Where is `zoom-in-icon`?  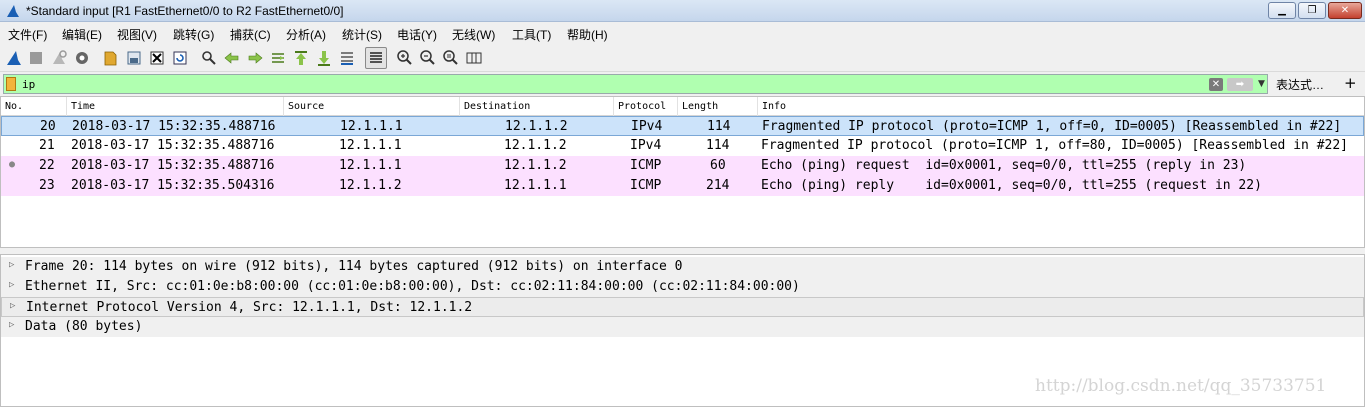 zoom-in-icon is located at coordinates (405, 58).